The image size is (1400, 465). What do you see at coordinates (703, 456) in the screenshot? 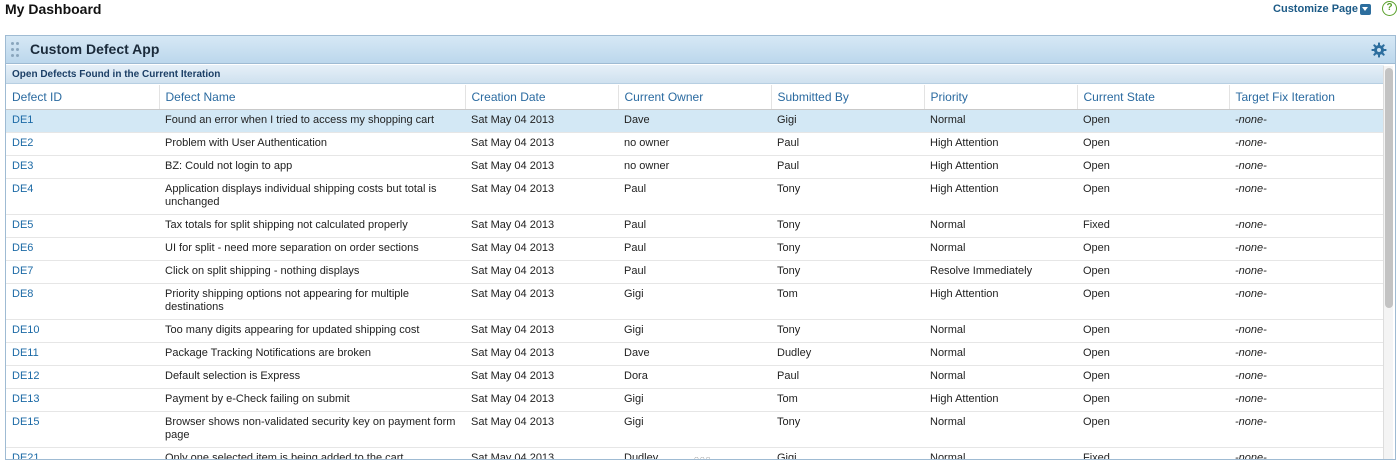
I see `resize-grip-icon: ○○○` at bounding box center [703, 456].